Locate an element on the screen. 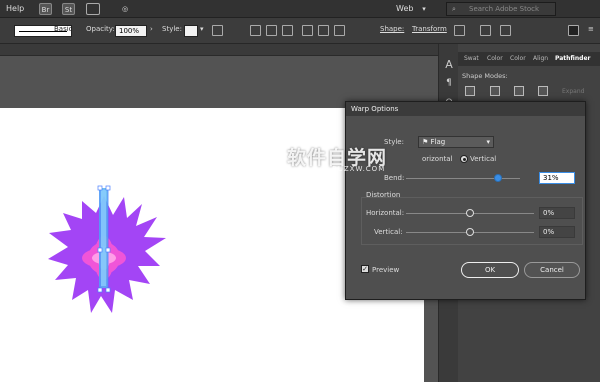  distortion-horizontal-label: Horizontal: is located at coordinates (385, 213).